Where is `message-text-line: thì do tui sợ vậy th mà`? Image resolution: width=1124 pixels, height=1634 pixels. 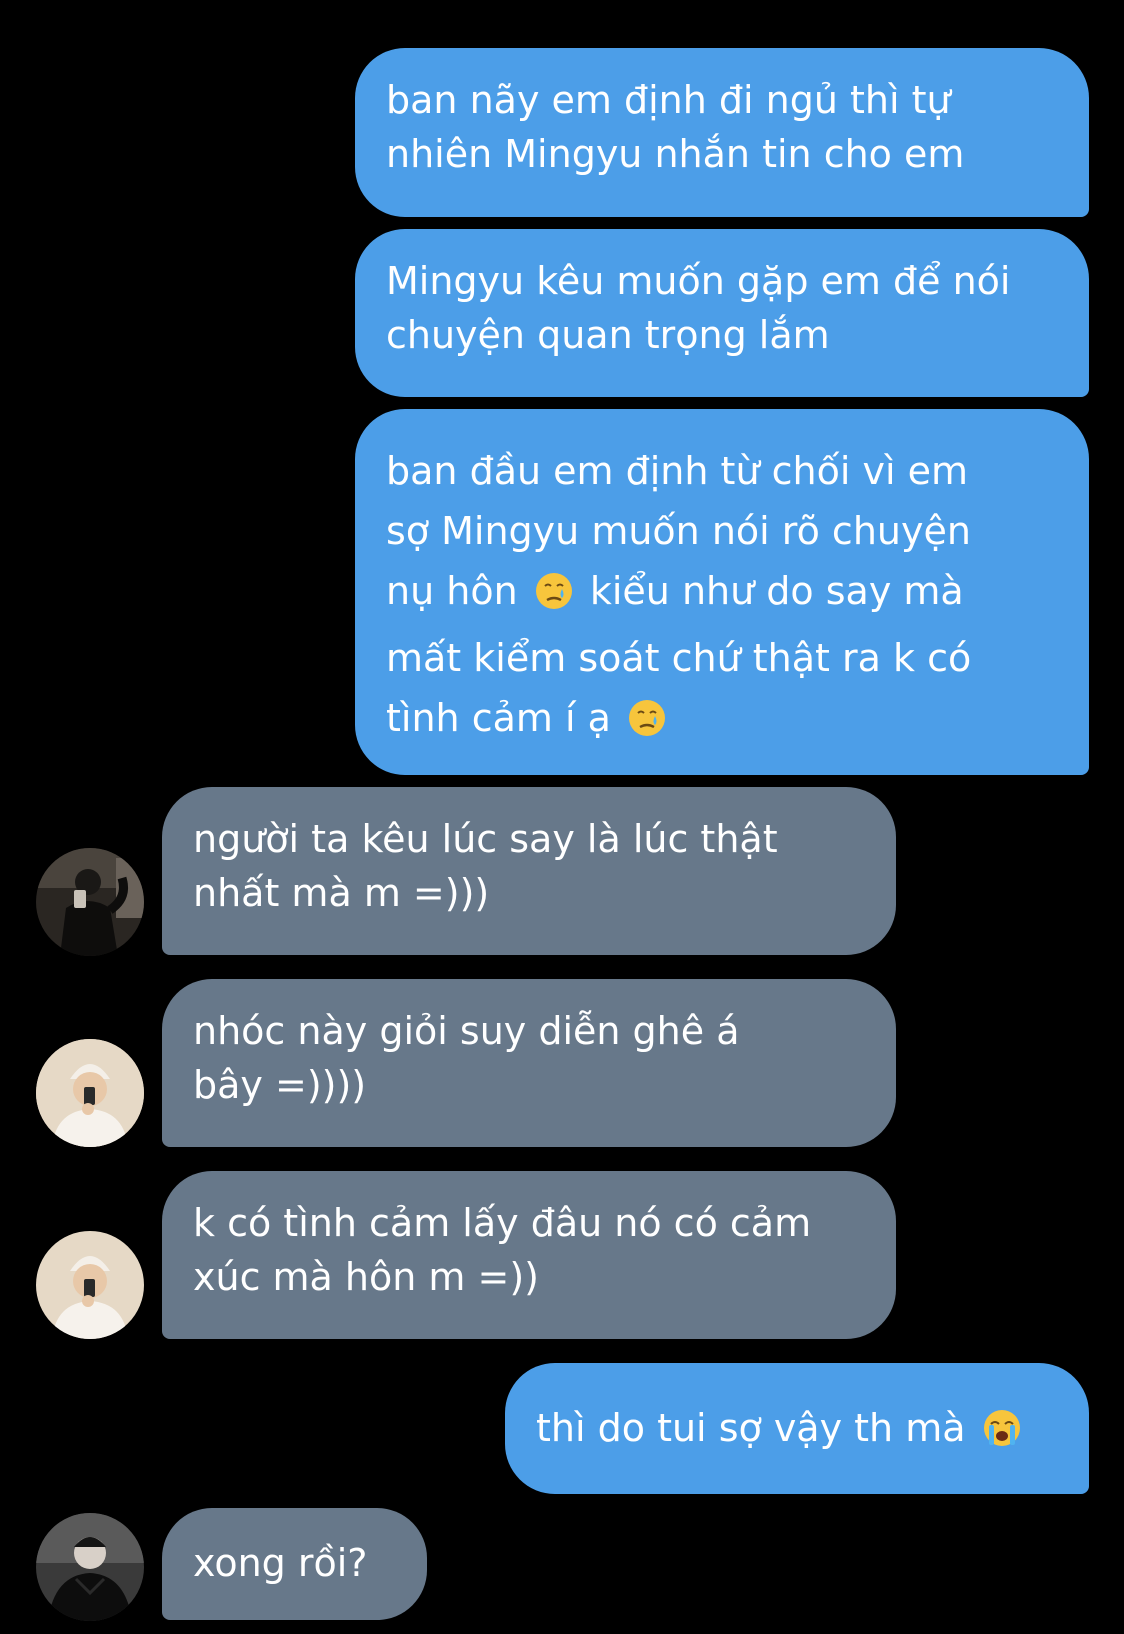
message-text-line: thì do tui sợ vậy th mà is located at coordinates (797, 1431).